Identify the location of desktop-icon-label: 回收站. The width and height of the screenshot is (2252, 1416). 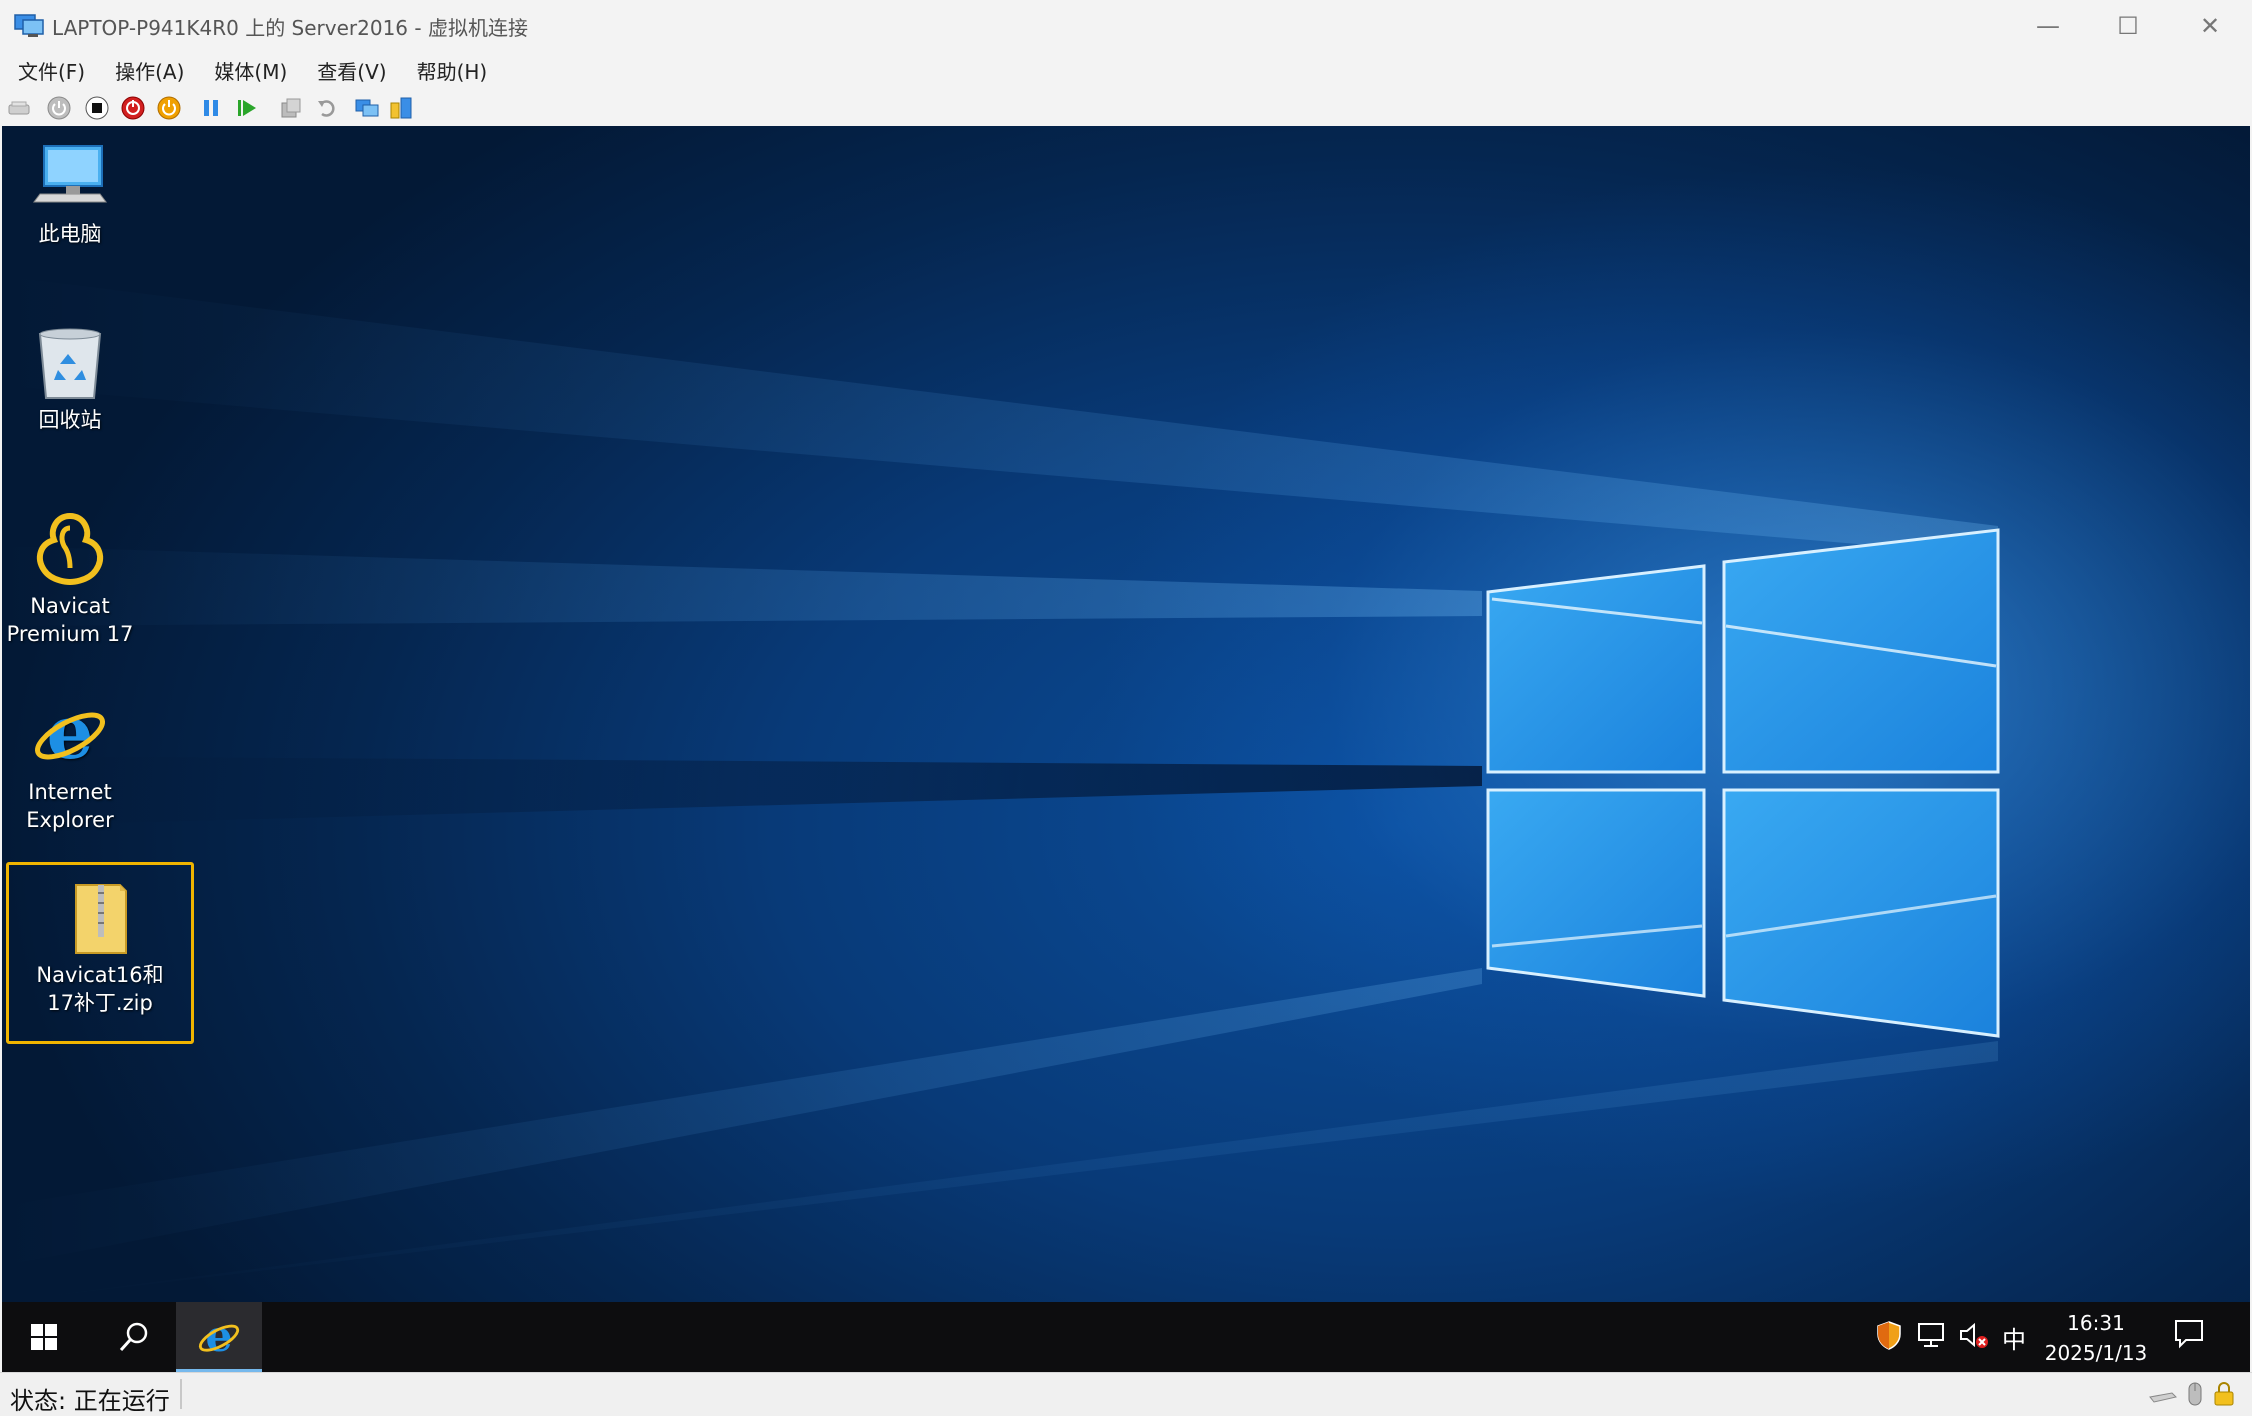
(70, 420).